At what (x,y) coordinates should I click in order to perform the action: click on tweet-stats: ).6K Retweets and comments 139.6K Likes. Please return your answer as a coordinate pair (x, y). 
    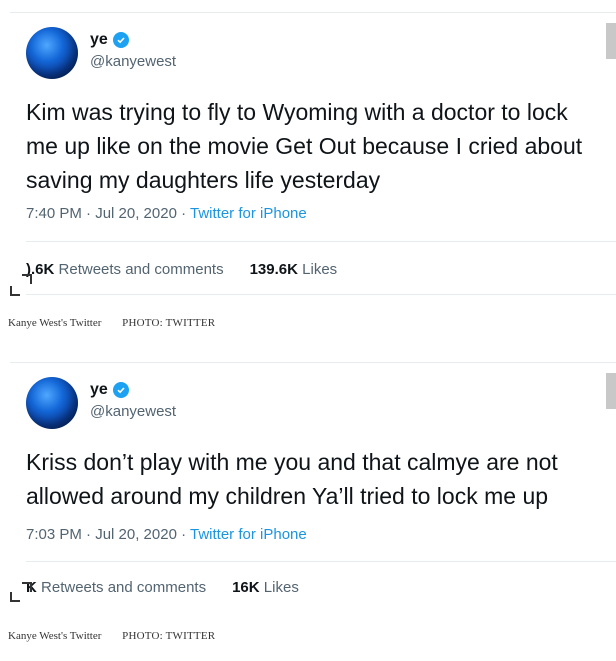
    Looking at the image, I should click on (181, 269).